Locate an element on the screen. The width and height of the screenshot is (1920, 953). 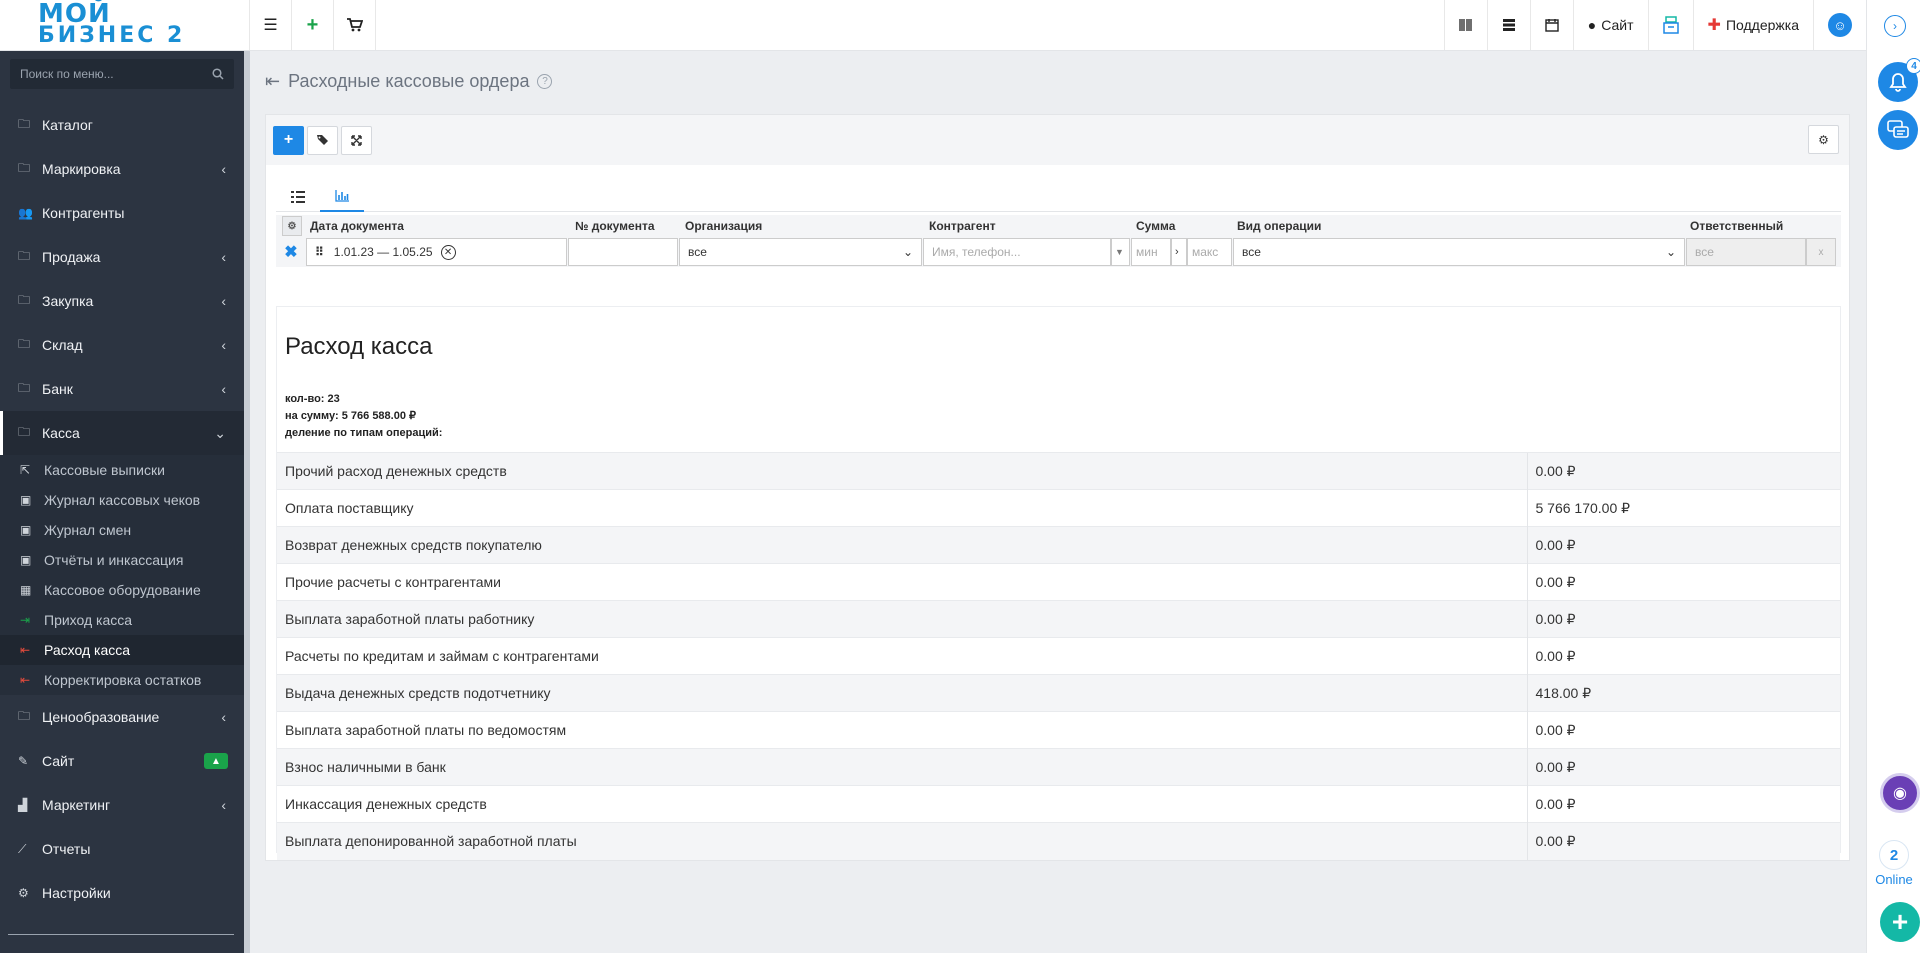
sidebar-item-label: Отчеты is located at coordinates (66, 849).